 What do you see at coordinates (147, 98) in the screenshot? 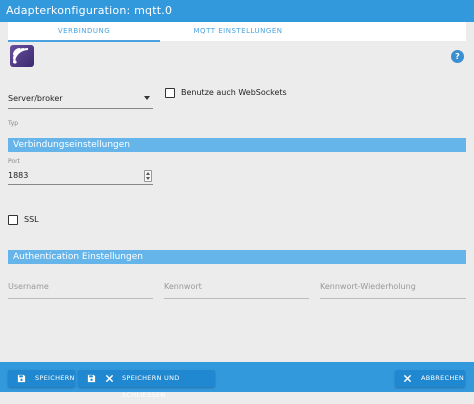
I see `chevron-down-icon` at bounding box center [147, 98].